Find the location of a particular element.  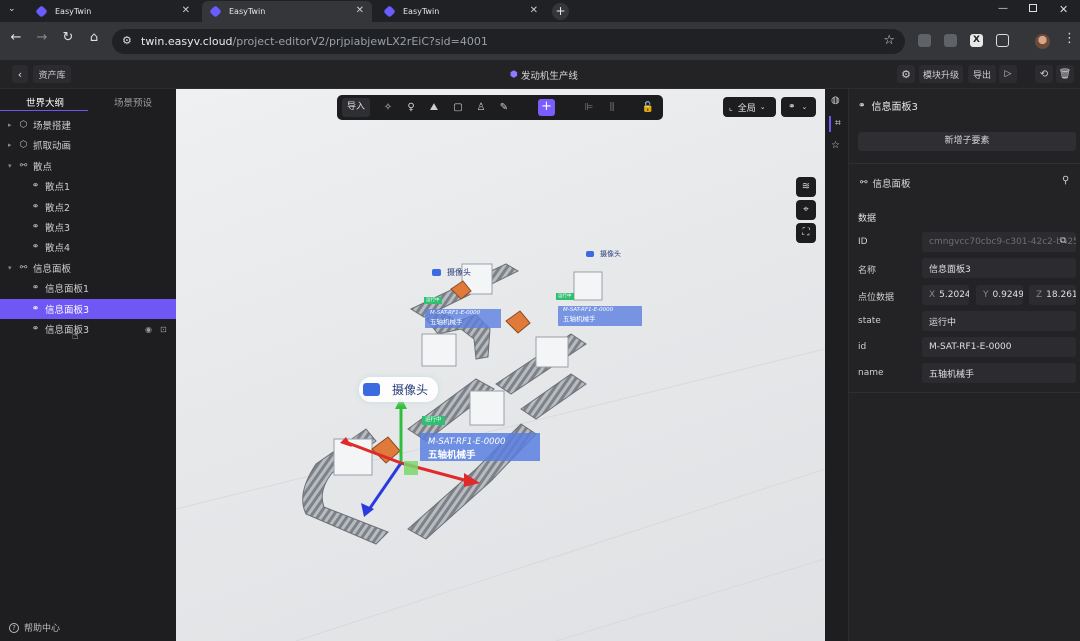

bookmark-star-icon: ☆ is located at coordinates (889, 40).